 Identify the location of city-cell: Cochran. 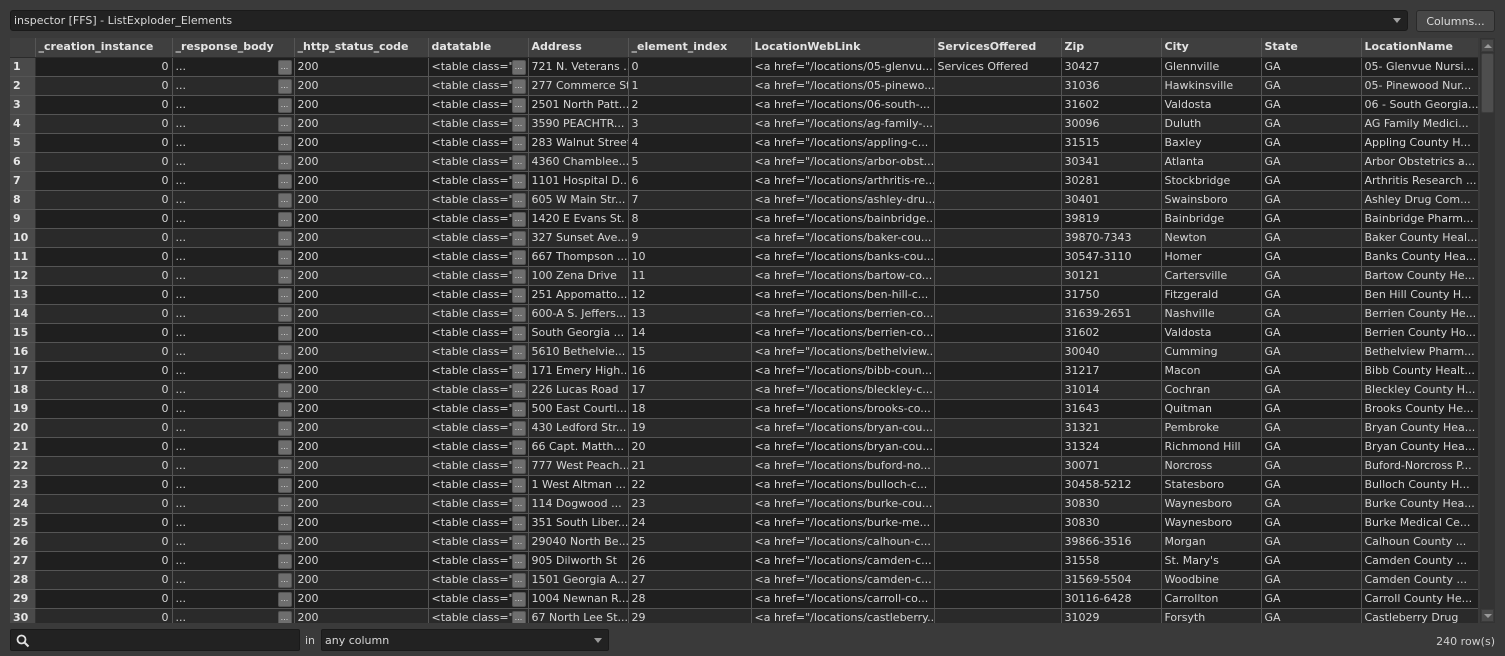
(1211, 390).